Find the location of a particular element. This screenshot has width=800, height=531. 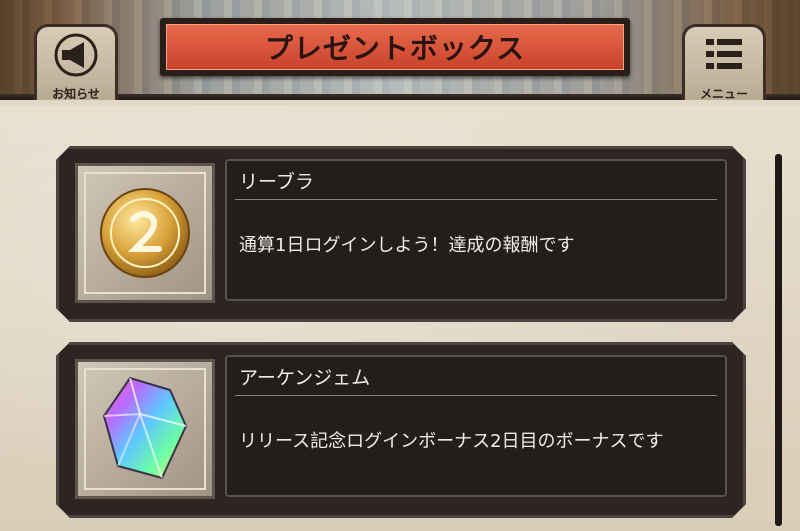

list-menu-icon is located at coordinates (724, 60).